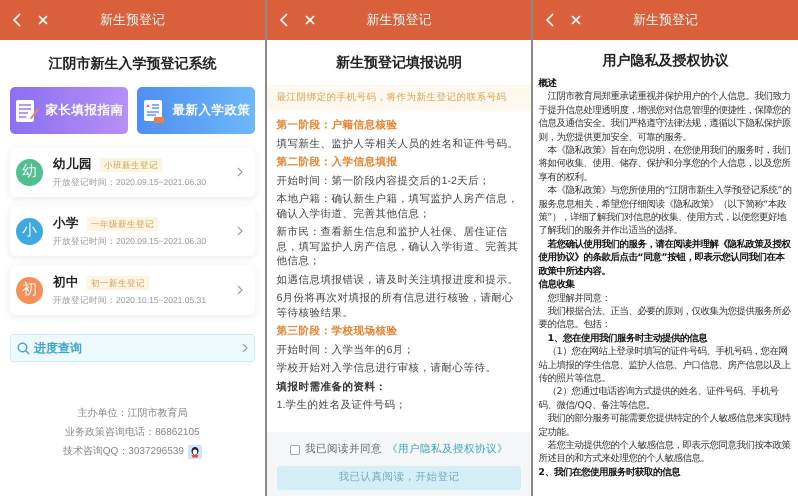 Image resolution: width=798 pixels, height=496 pixels. What do you see at coordinates (343, 450) in the screenshot?
I see `agree-label: 我已阅读并同意` at bounding box center [343, 450].